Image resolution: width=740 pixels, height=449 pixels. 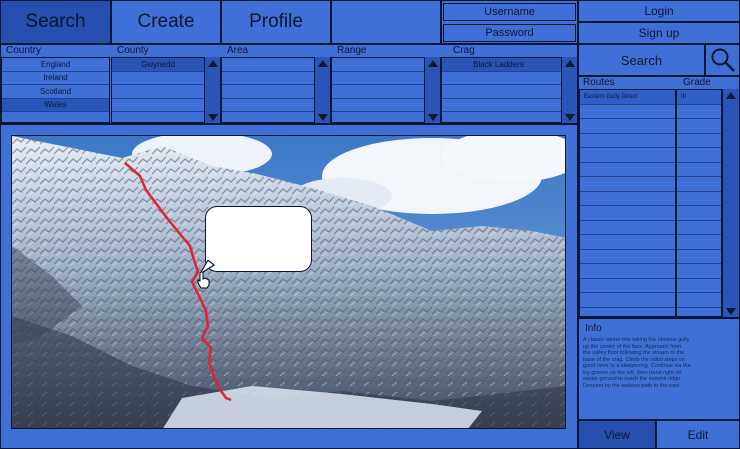 I want to click on country-header: Country, so click(x=24, y=50).